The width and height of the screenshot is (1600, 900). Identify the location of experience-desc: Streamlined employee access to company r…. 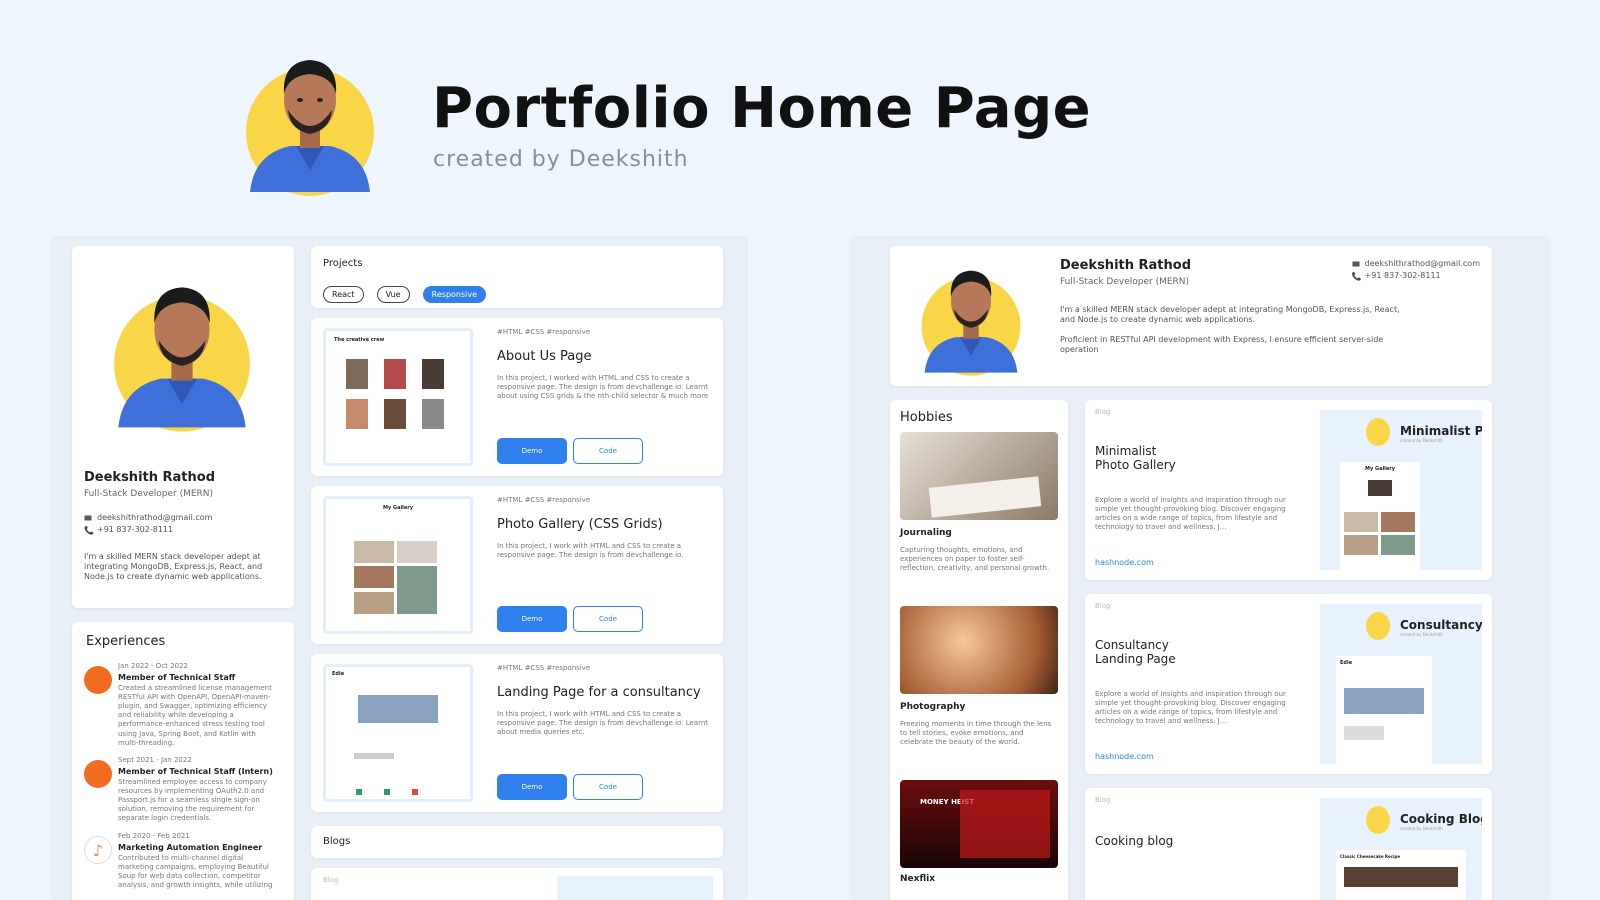
(192, 800).